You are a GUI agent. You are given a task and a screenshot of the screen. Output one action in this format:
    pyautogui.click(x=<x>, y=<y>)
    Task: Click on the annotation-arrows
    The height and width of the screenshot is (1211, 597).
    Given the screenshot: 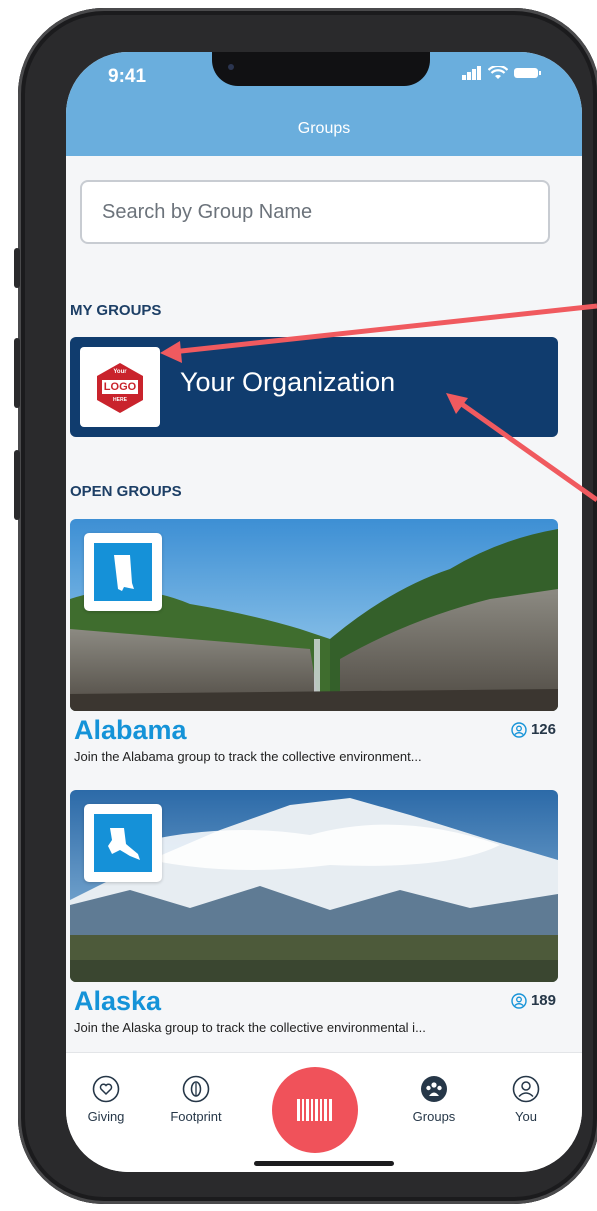 What is the action you would take?
    pyautogui.click(x=378, y=403)
    